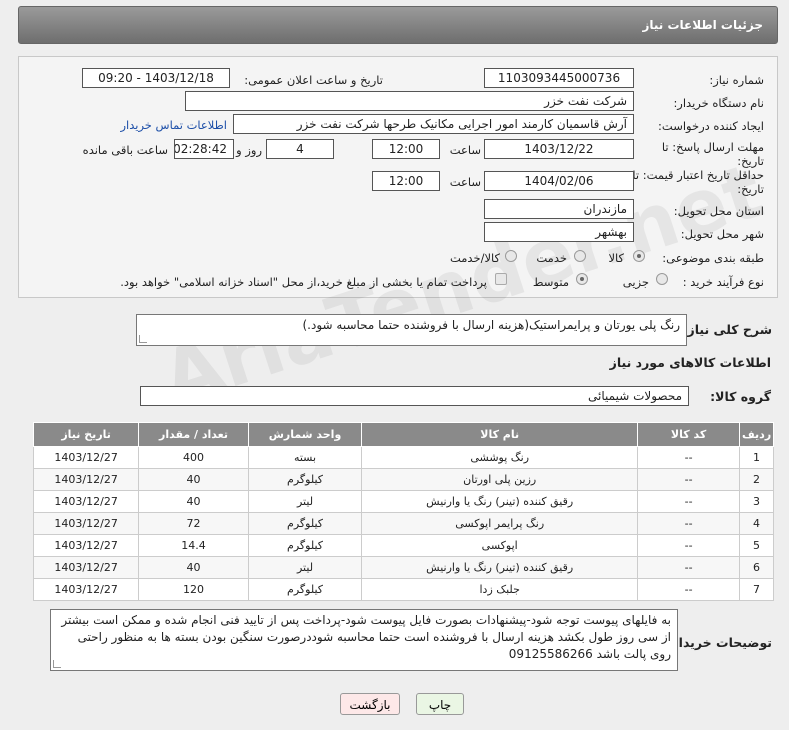 Image resolution: width=789 pixels, height=730 pixels. Describe the element at coordinates (750, 161) in the screenshot. I see `reply-deadline-label-2: تاریخ:` at that location.